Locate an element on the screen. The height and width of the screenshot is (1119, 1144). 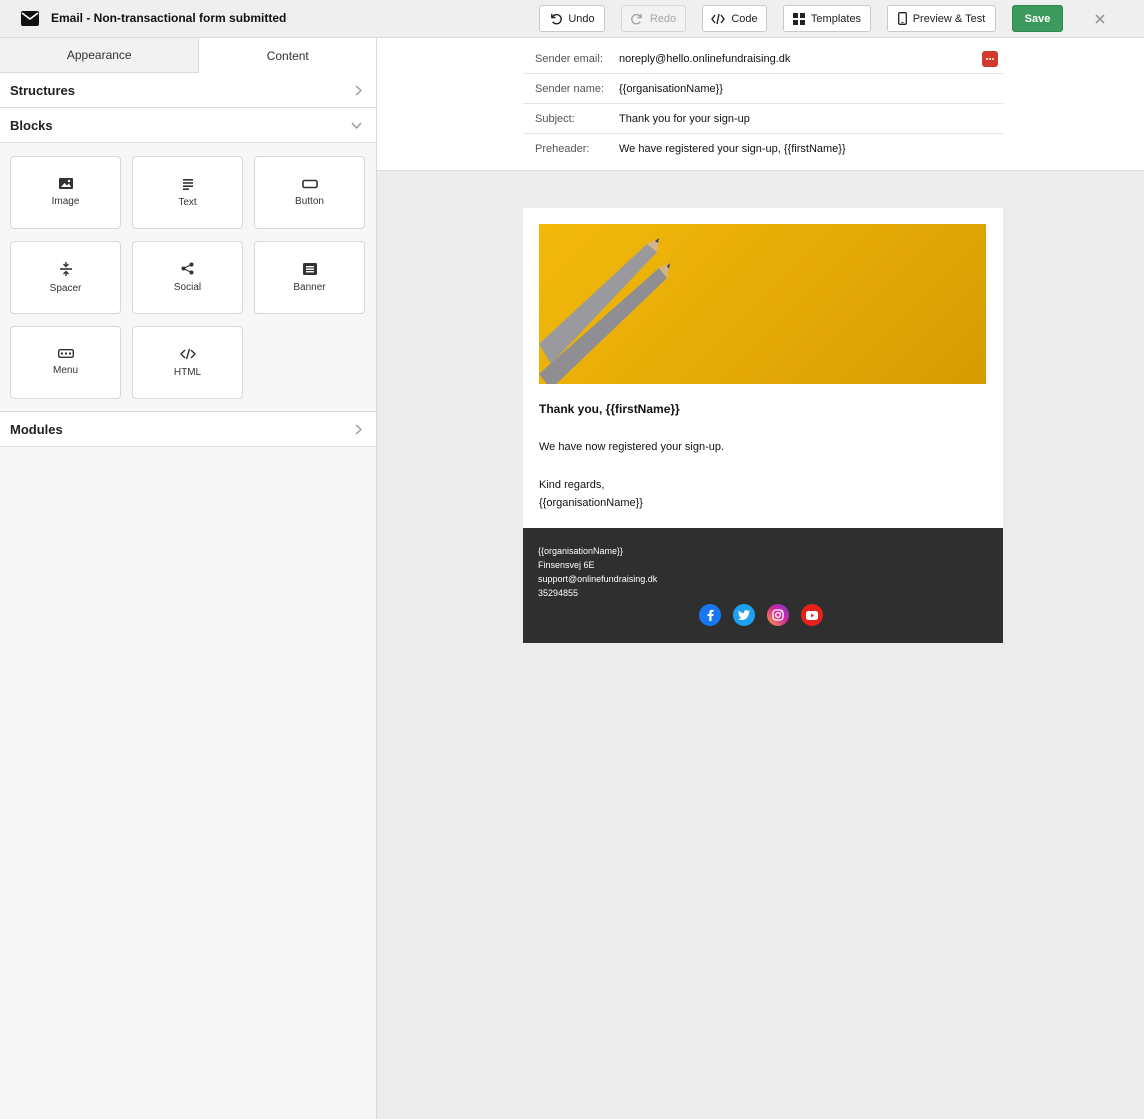
block-label: HTML is located at coordinates (187, 372).